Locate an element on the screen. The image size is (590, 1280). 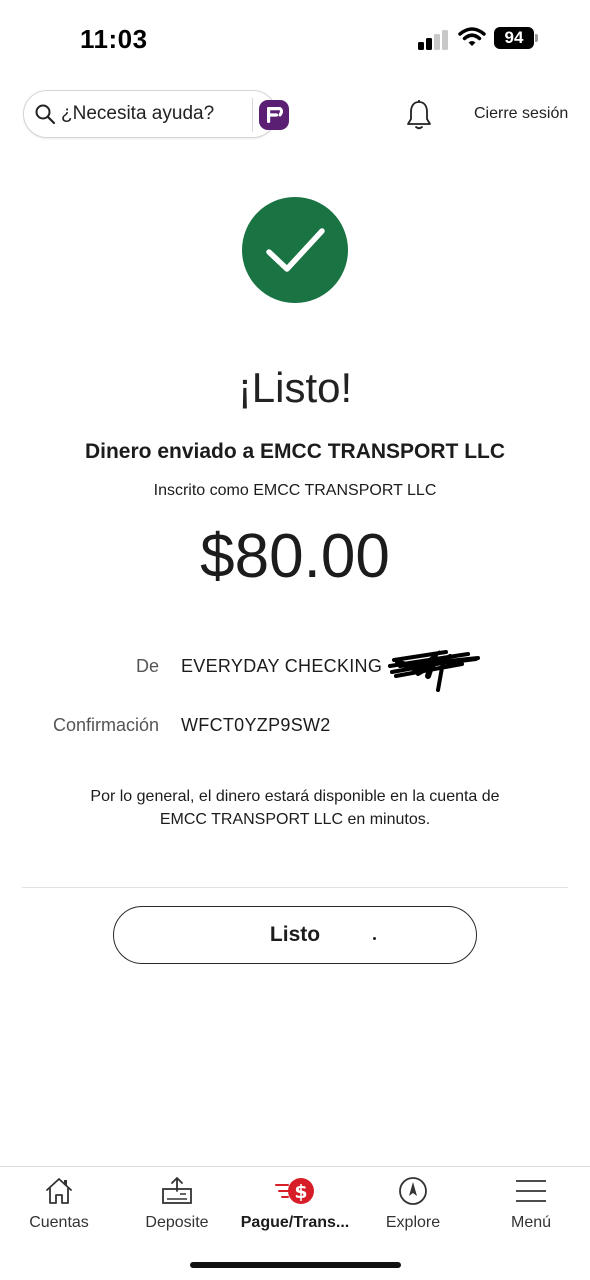
success-check-icon is located at coordinates (295, 250).